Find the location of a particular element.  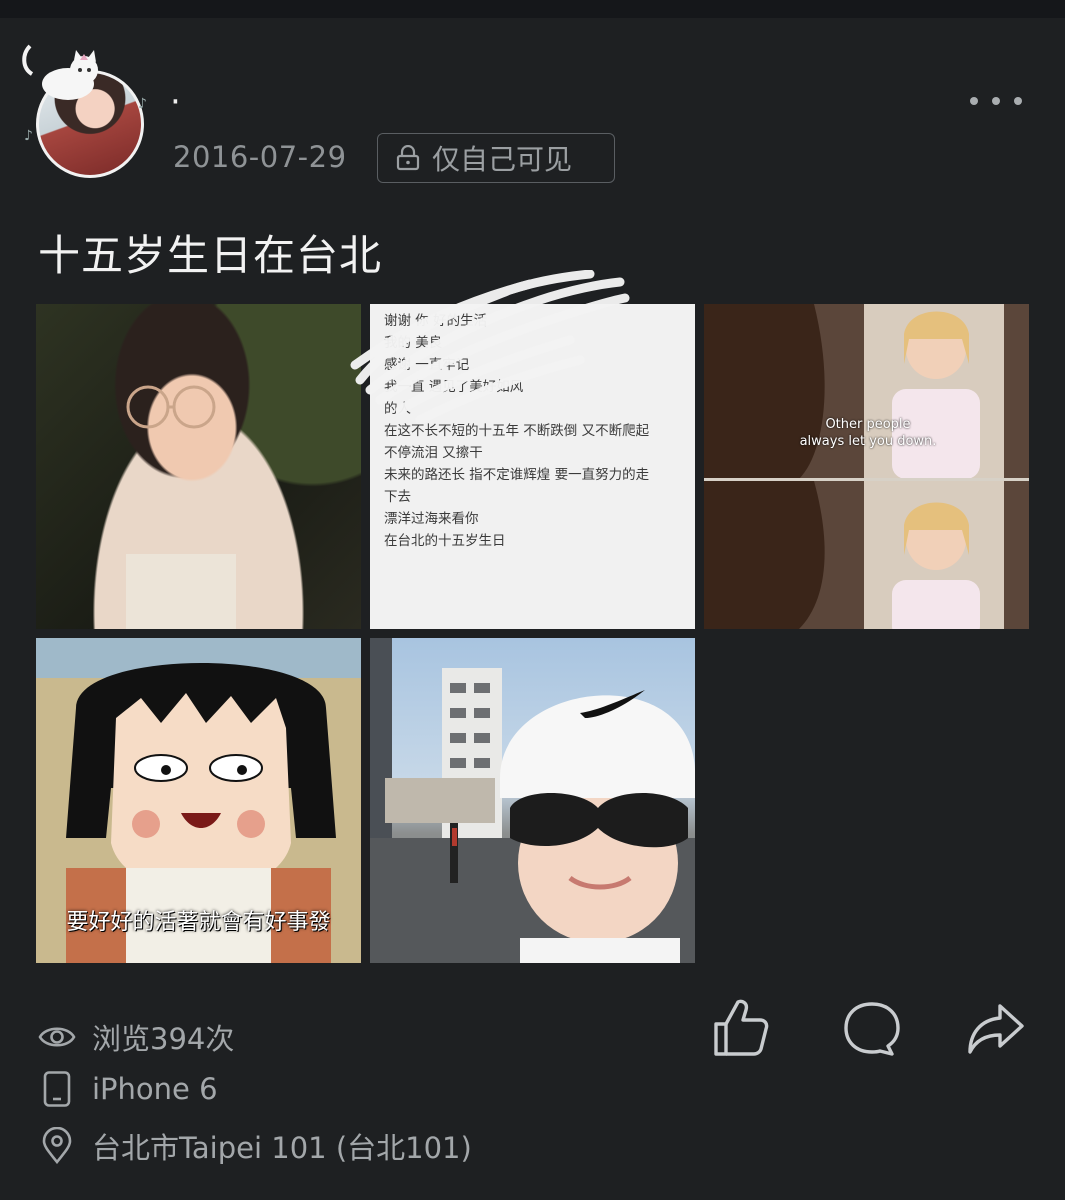

username: · is located at coordinates (175, 102).